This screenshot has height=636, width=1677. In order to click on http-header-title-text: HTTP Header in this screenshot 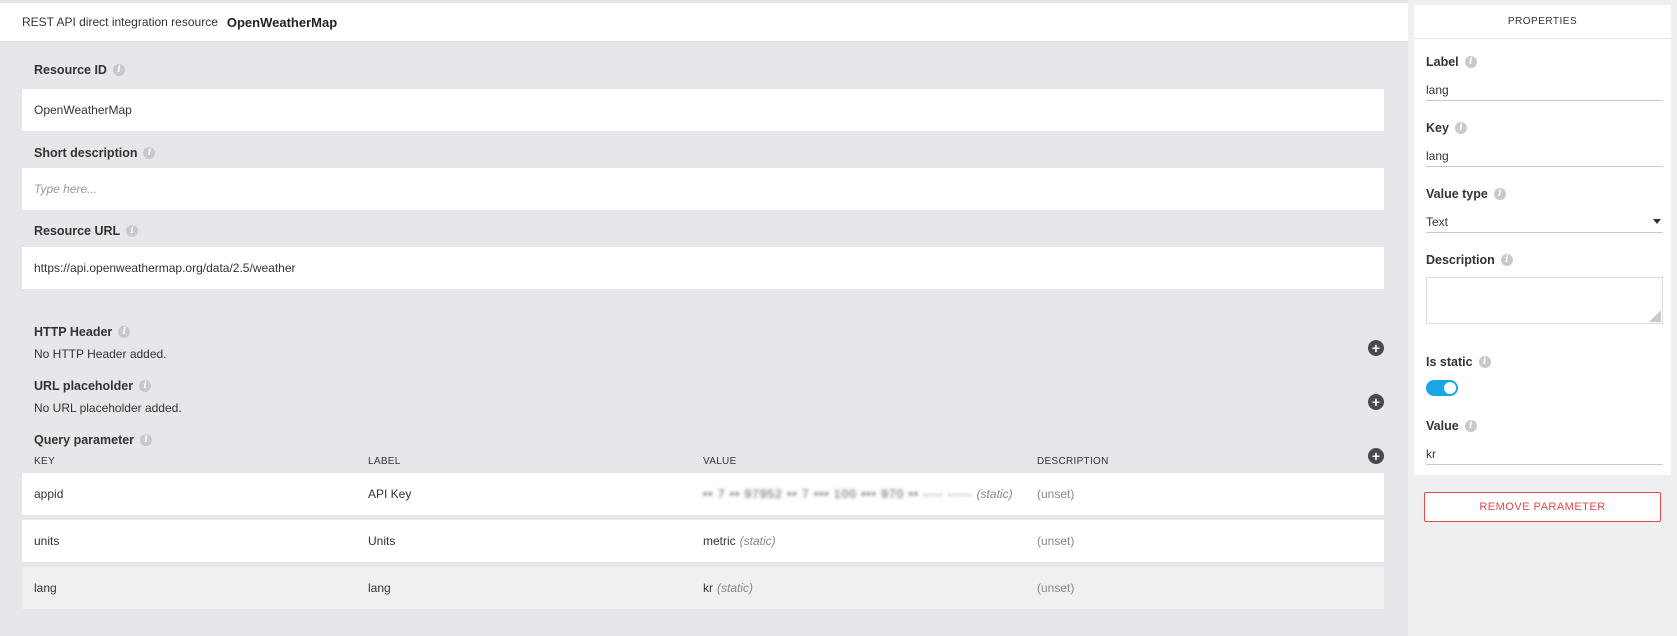, I will do `click(73, 332)`.